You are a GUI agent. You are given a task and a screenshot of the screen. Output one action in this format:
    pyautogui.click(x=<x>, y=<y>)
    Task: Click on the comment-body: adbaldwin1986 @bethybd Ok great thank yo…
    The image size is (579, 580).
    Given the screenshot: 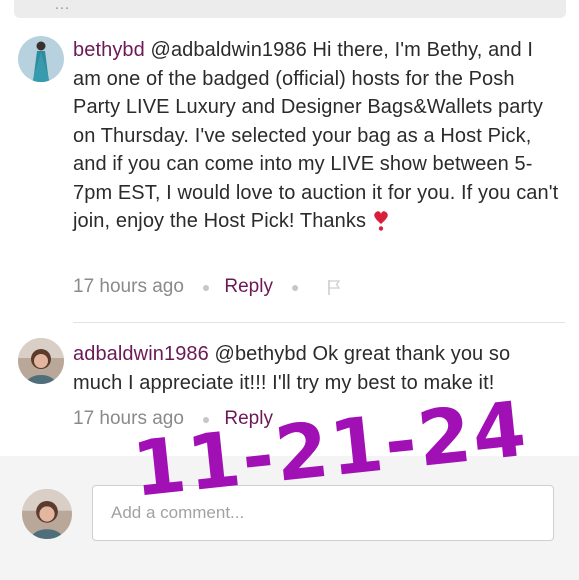 What is the action you would take?
    pyautogui.click(x=319, y=368)
    